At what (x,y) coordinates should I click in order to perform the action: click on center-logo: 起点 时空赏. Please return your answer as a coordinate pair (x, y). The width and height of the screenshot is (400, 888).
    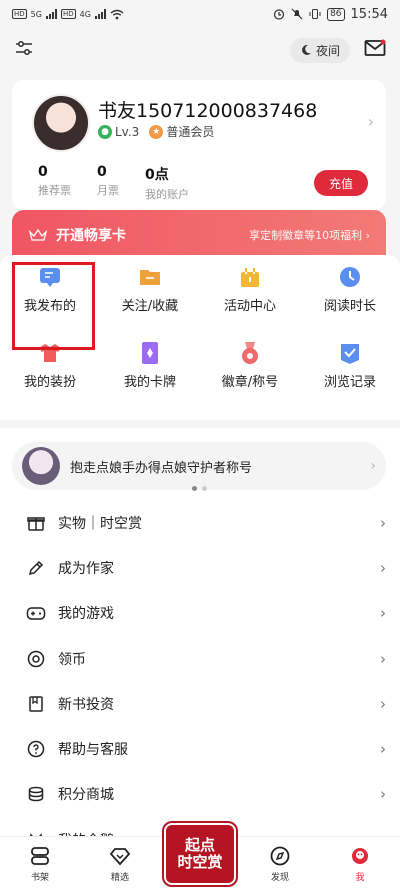
    Looking at the image, I should click on (200, 854).